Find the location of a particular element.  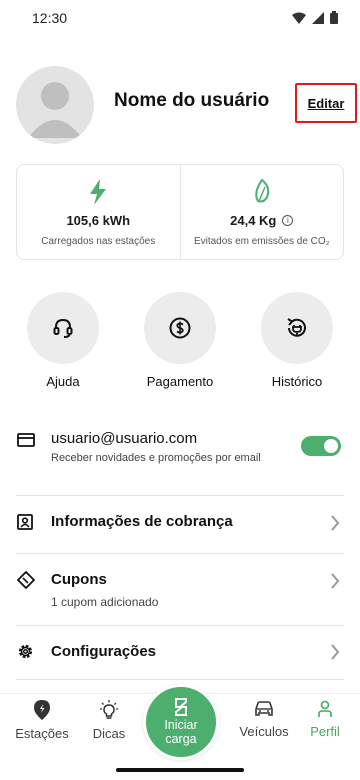

leaf-icon is located at coordinates (261, 191).